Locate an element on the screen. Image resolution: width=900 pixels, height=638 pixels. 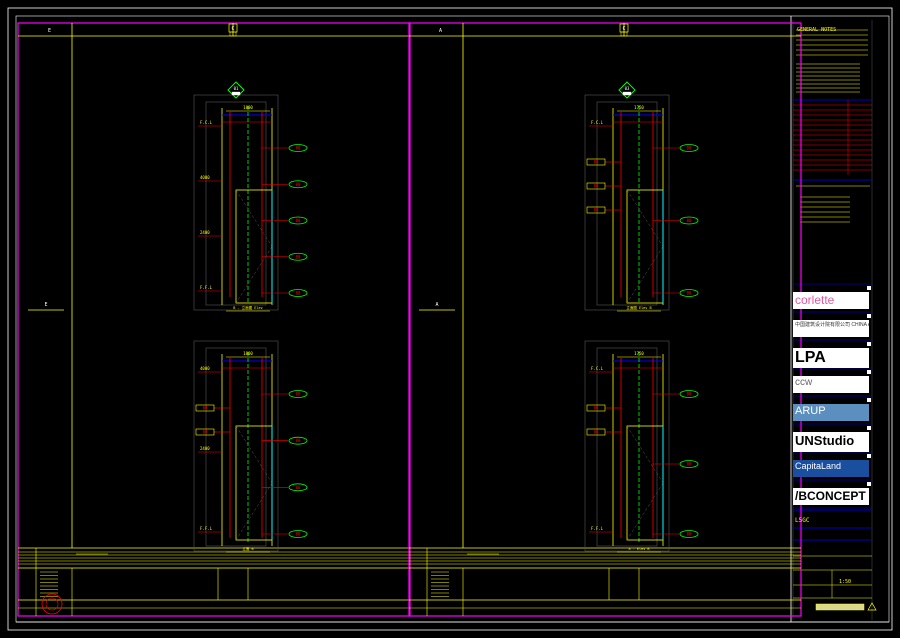
logo-text: 中国建筑设计院有限公司 CHINA ARCH DESIGN is located at coordinates (832, 325).